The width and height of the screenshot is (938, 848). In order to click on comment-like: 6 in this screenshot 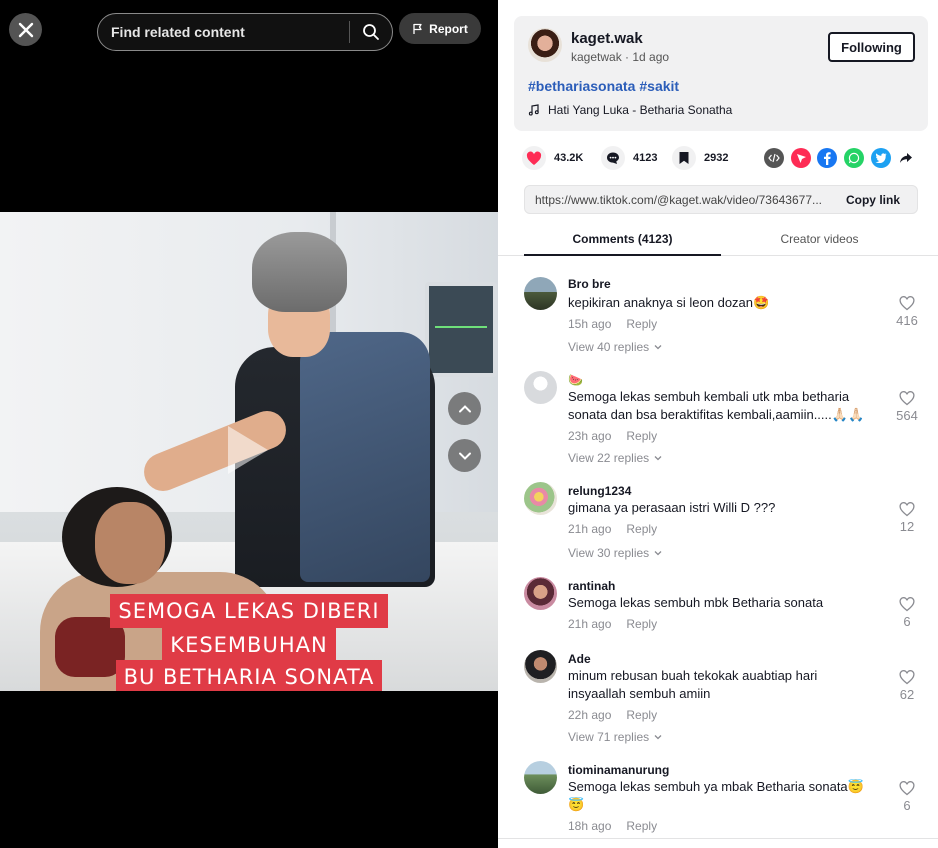, I will do `click(907, 797)`.